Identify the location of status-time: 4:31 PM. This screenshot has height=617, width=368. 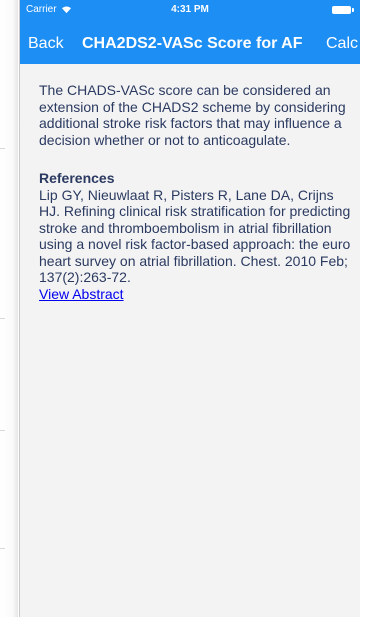
(190, 9).